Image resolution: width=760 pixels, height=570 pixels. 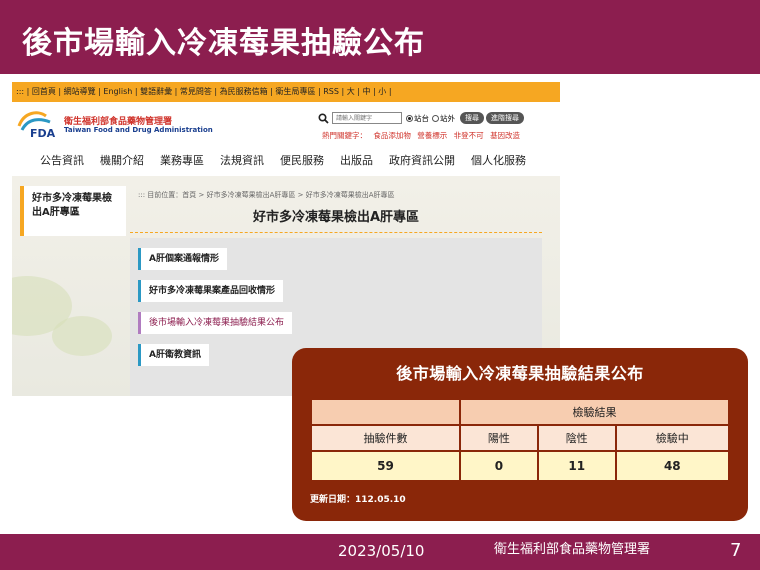 I want to click on slide-header: 後市場輸入冷凍莓果抽驗公布, so click(x=380, y=37).